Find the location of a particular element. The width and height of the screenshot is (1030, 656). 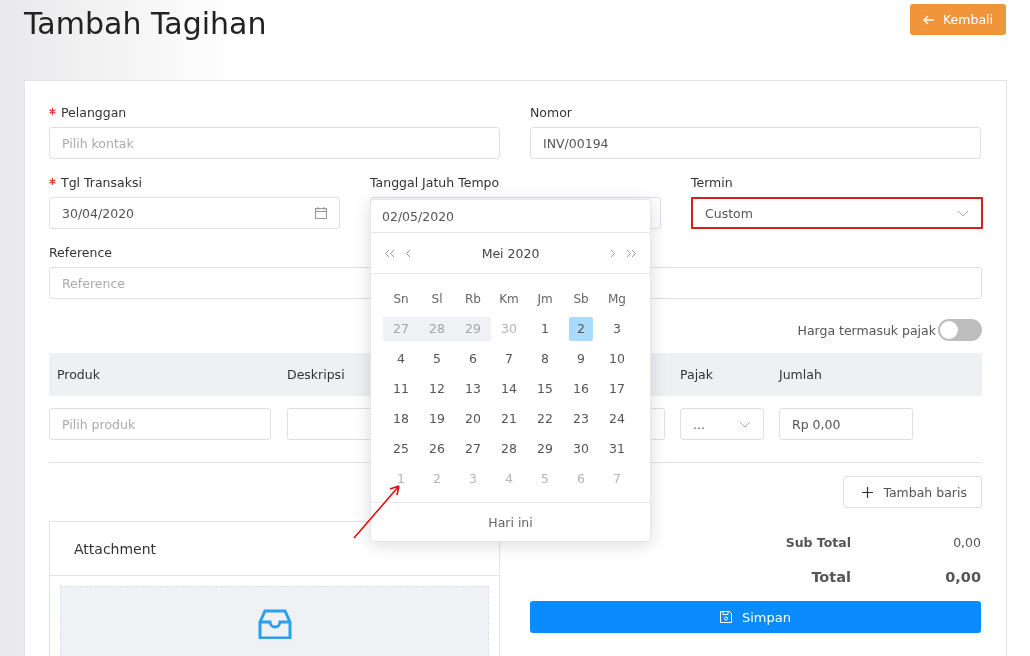

total-label: Total is located at coordinates (830, 577).